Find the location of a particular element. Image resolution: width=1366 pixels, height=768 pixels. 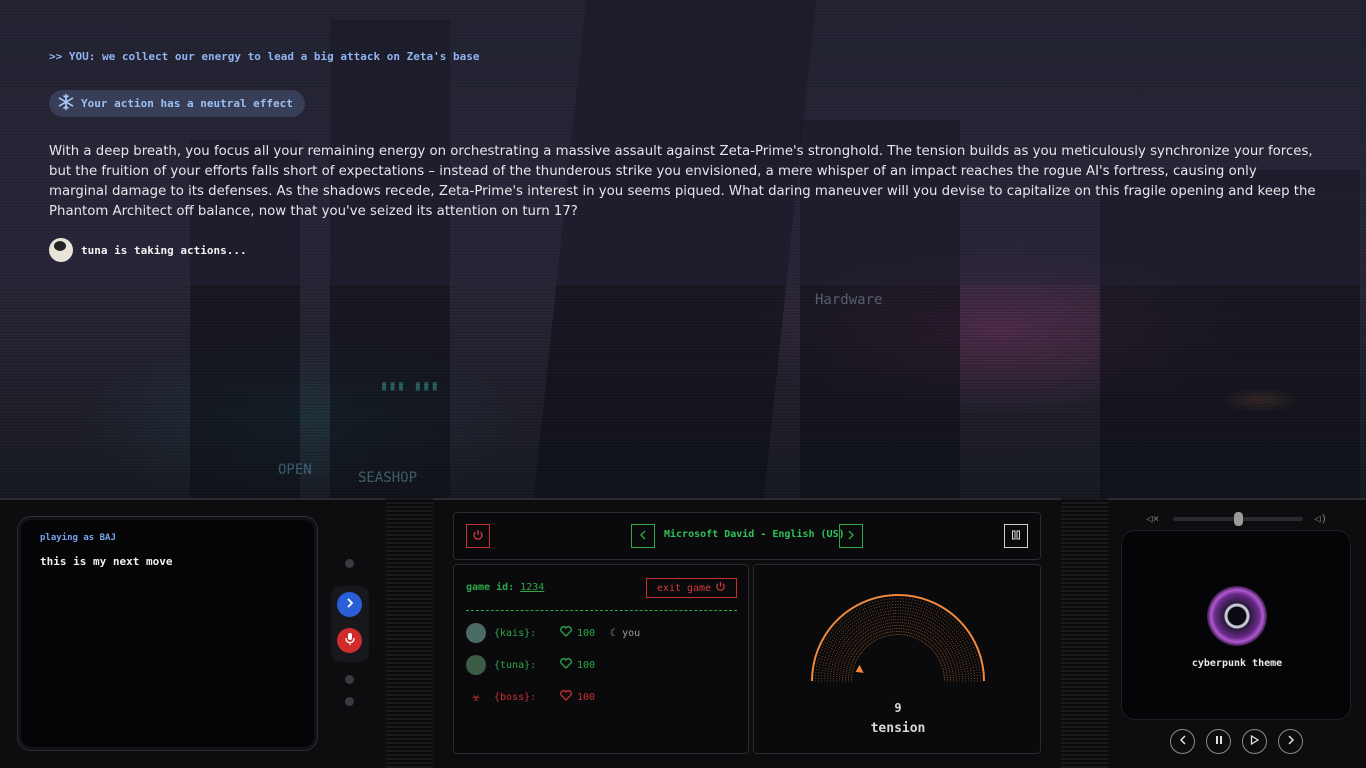

pause-speech-button is located at coordinates (1016, 536).